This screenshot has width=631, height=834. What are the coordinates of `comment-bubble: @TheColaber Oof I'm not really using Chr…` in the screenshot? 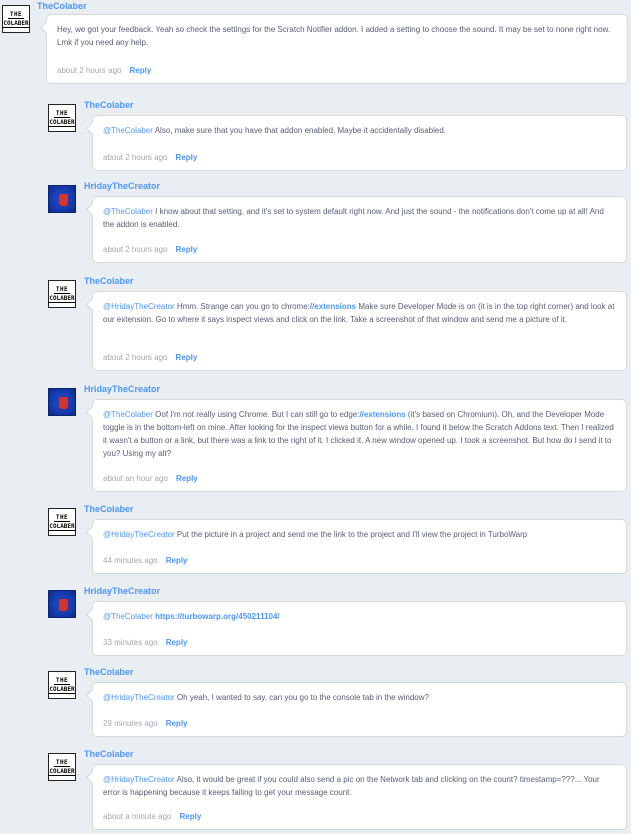 It's located at (359, 445).